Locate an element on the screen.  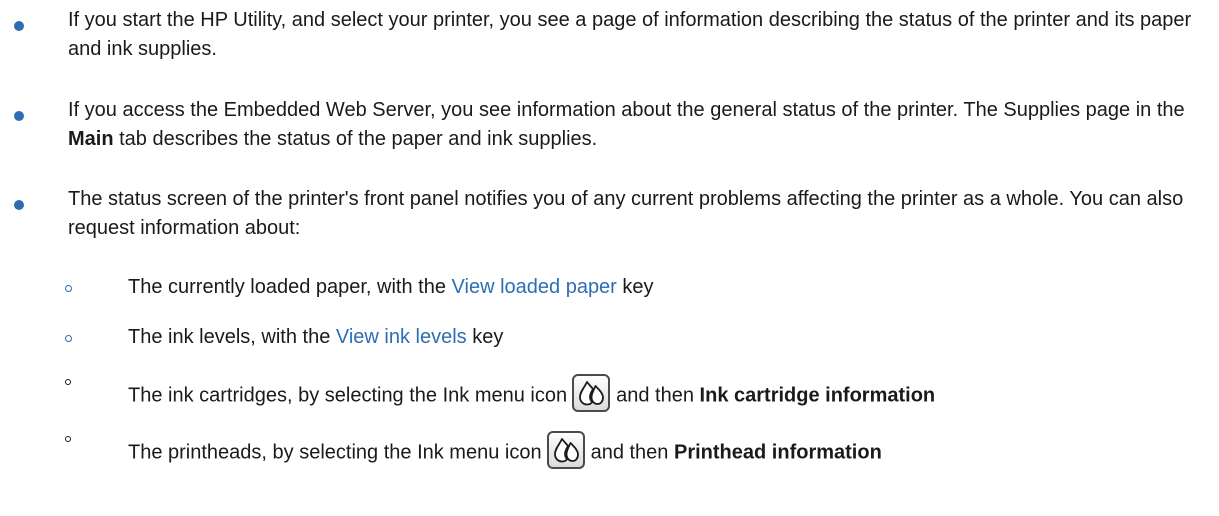
view-loaded-paper-link: View loaded paper is located at coordinates (534, 287).